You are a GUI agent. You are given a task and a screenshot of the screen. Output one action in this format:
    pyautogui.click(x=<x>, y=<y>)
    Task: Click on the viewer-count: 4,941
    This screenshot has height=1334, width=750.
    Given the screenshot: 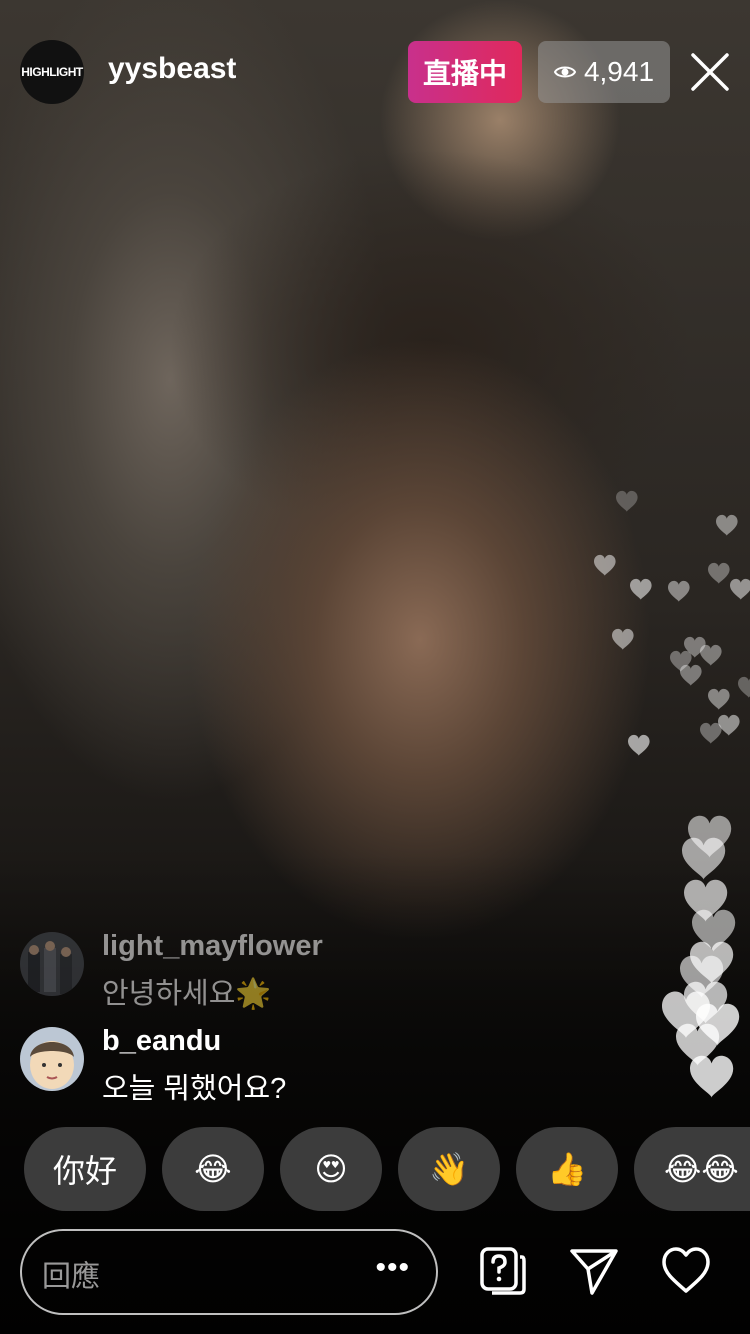 What is the action you would take?
    pyautogui.click(x=619, y=71)
    